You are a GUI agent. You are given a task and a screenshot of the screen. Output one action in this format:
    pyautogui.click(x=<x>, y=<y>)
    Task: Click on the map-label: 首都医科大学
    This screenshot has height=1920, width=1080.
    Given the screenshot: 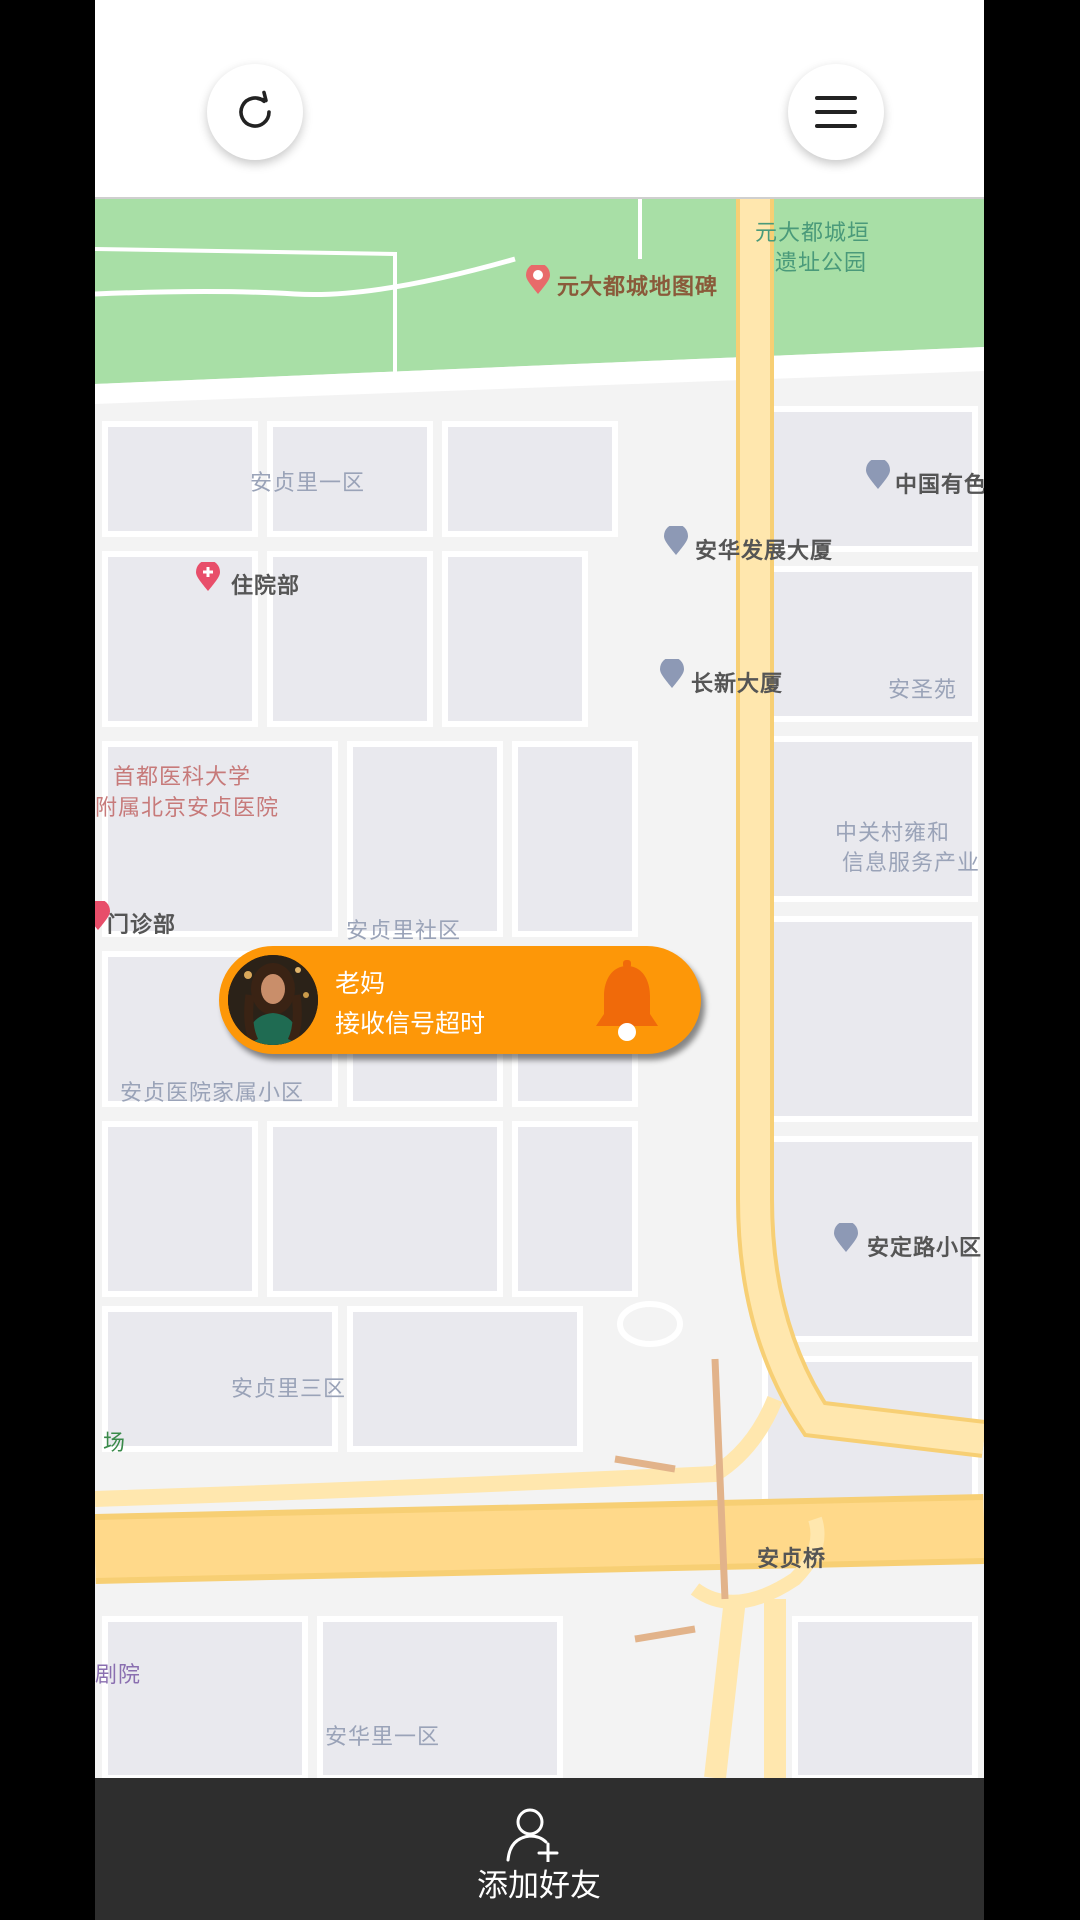 What is the action you would take?
    pyautogui.click(x=182, y=777)
    